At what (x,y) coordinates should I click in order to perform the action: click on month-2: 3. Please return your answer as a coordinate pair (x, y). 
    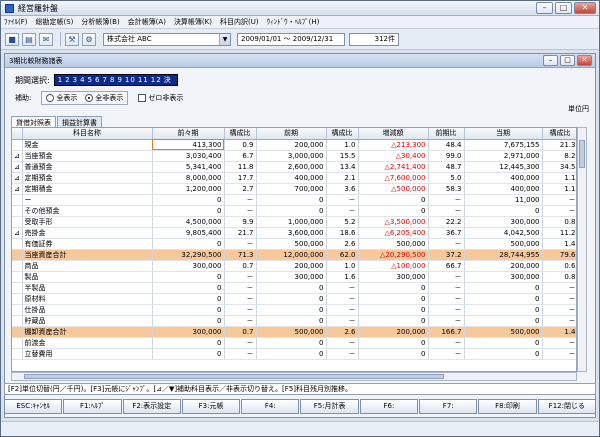
    Looking at the image, I should click on (75, 80).